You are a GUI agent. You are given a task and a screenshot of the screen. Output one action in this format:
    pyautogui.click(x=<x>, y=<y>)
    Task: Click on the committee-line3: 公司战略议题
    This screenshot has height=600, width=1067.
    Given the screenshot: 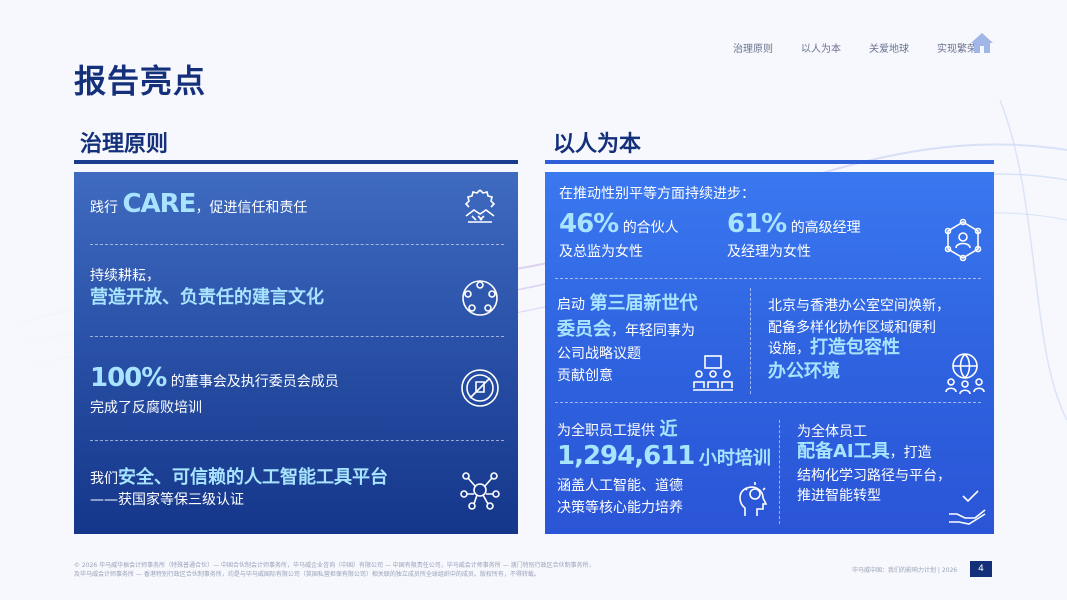 What is the action you would take?
    pyautogui.click(x=599, y=354)
    